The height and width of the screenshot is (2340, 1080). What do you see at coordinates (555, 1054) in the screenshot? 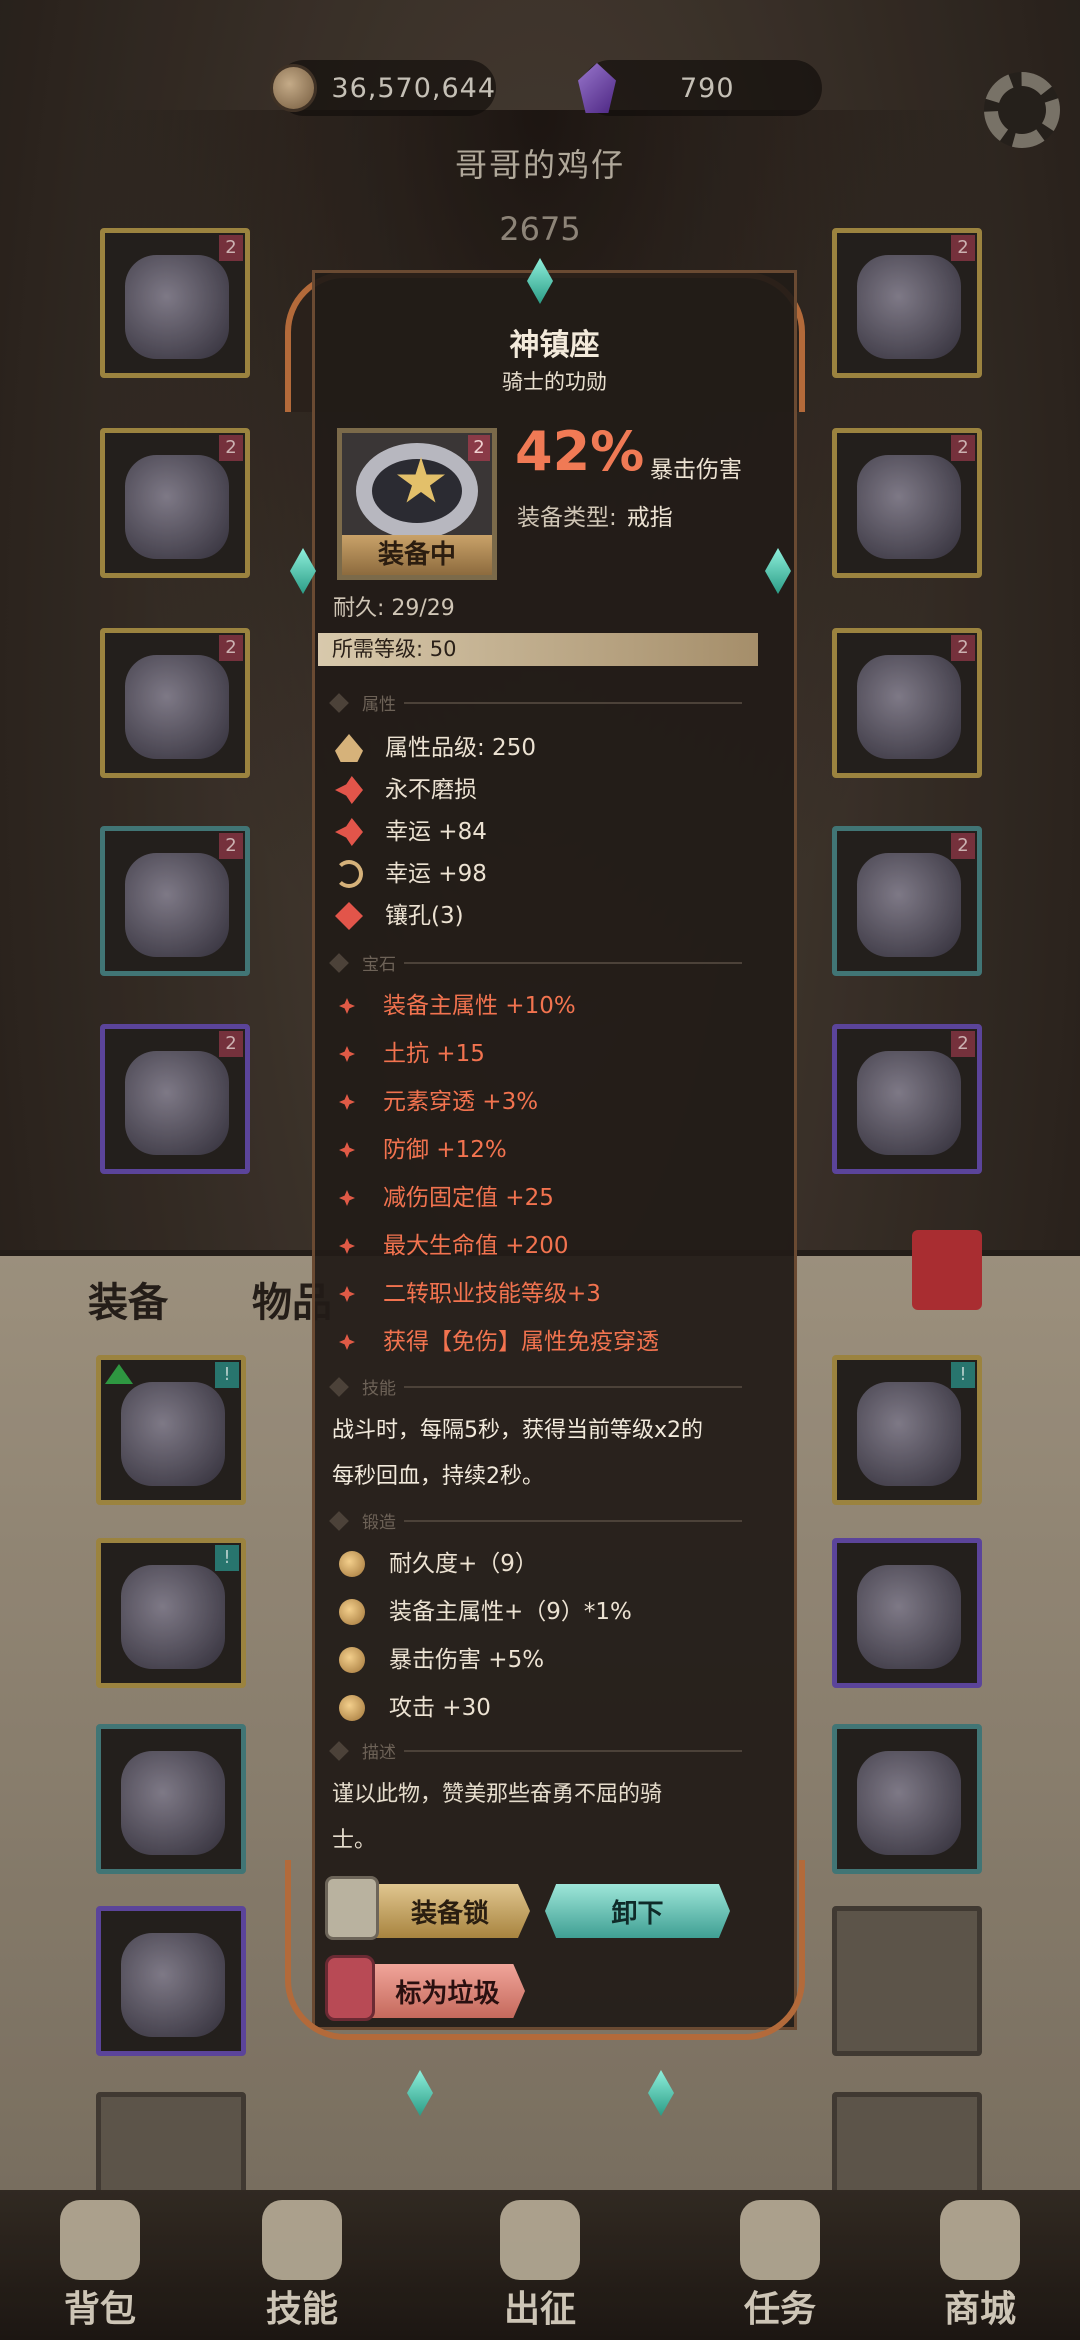
I see `gem-row: 土抗 +15` at bounding box center [555, 1054].